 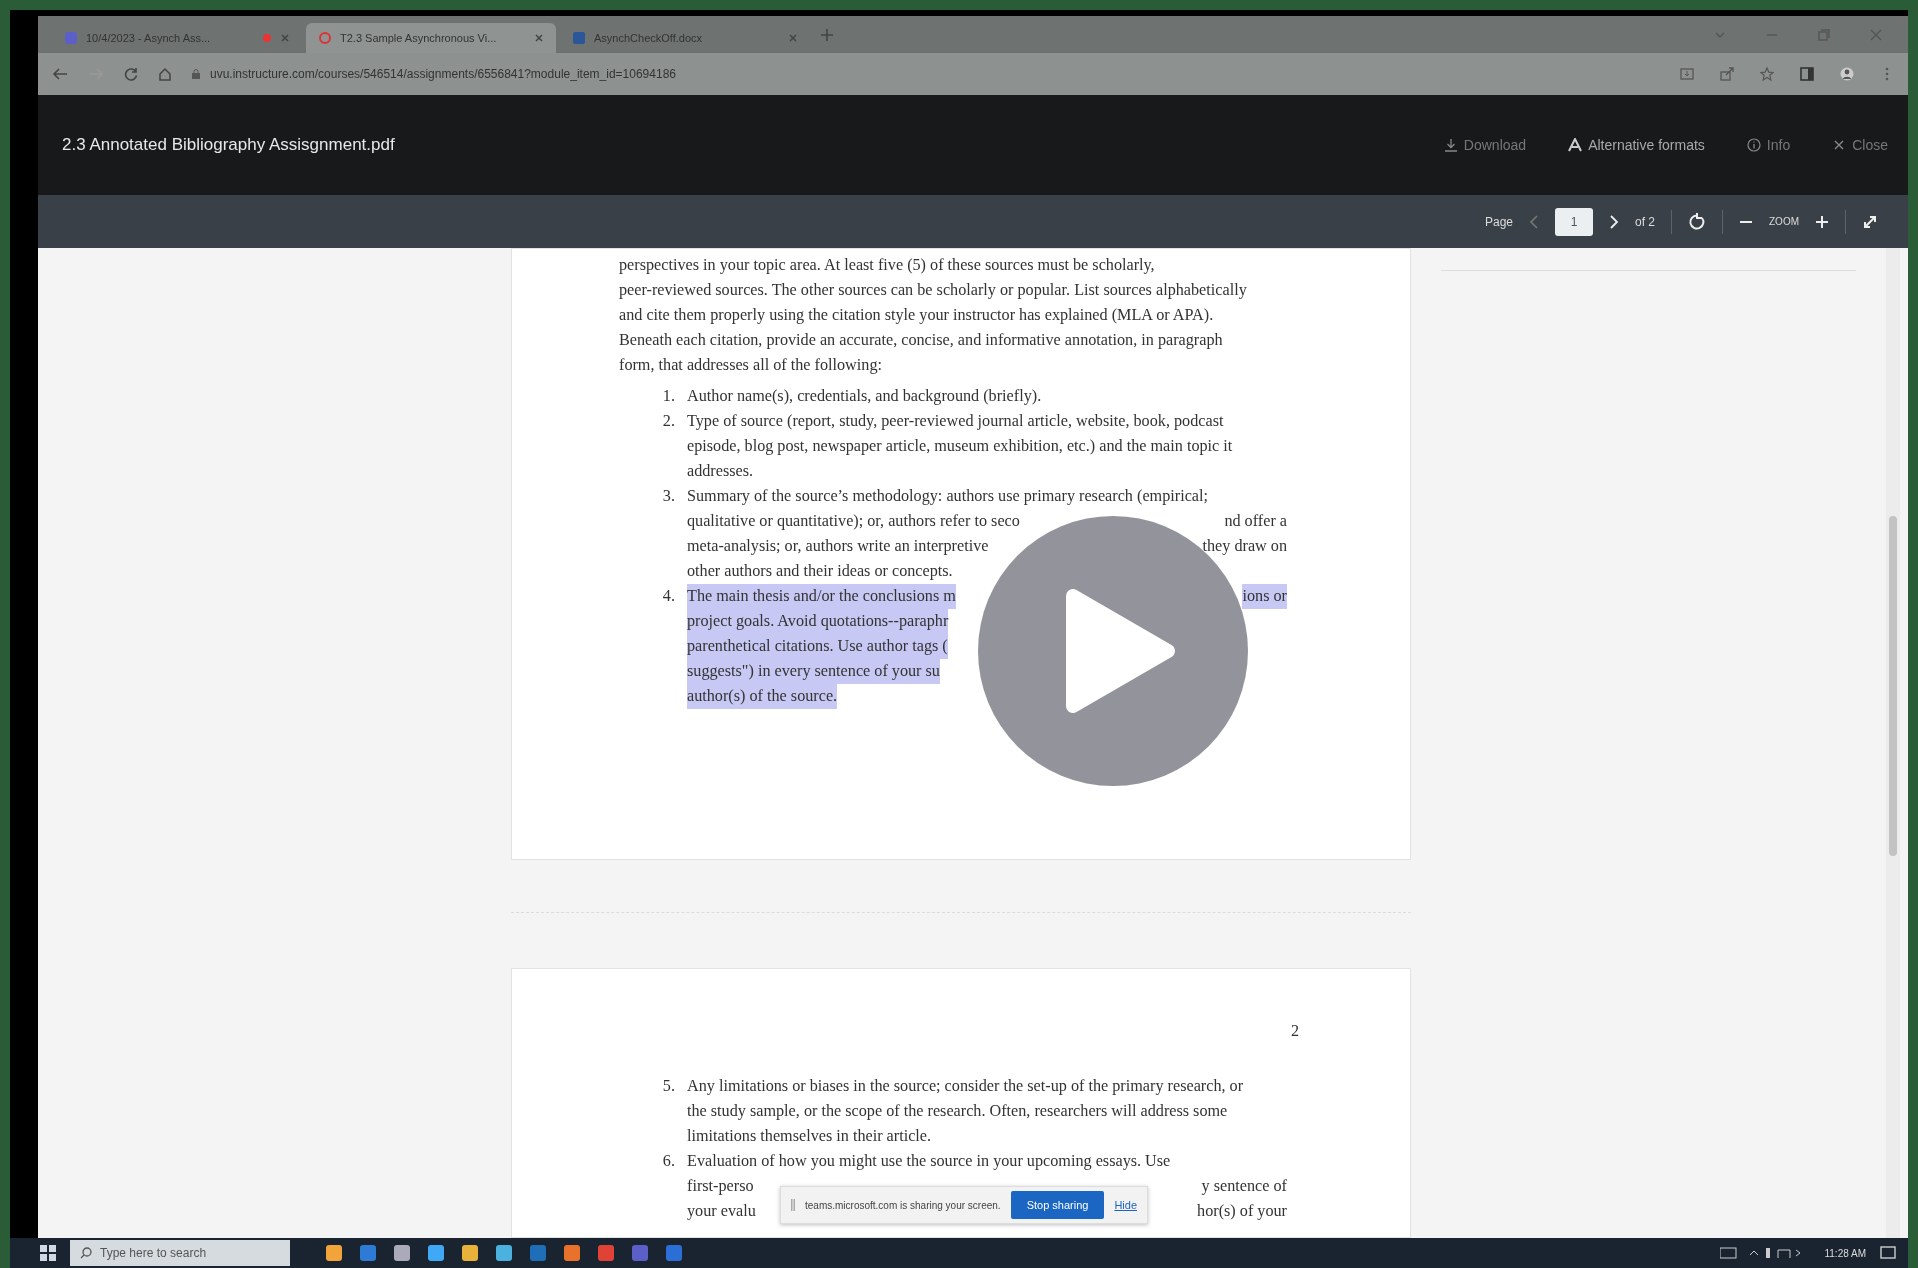 What do you see at coordinates (1255, 521) in the screenshot?
I see `list-item-text: nd offer a` at bounding box center [1255, 521].